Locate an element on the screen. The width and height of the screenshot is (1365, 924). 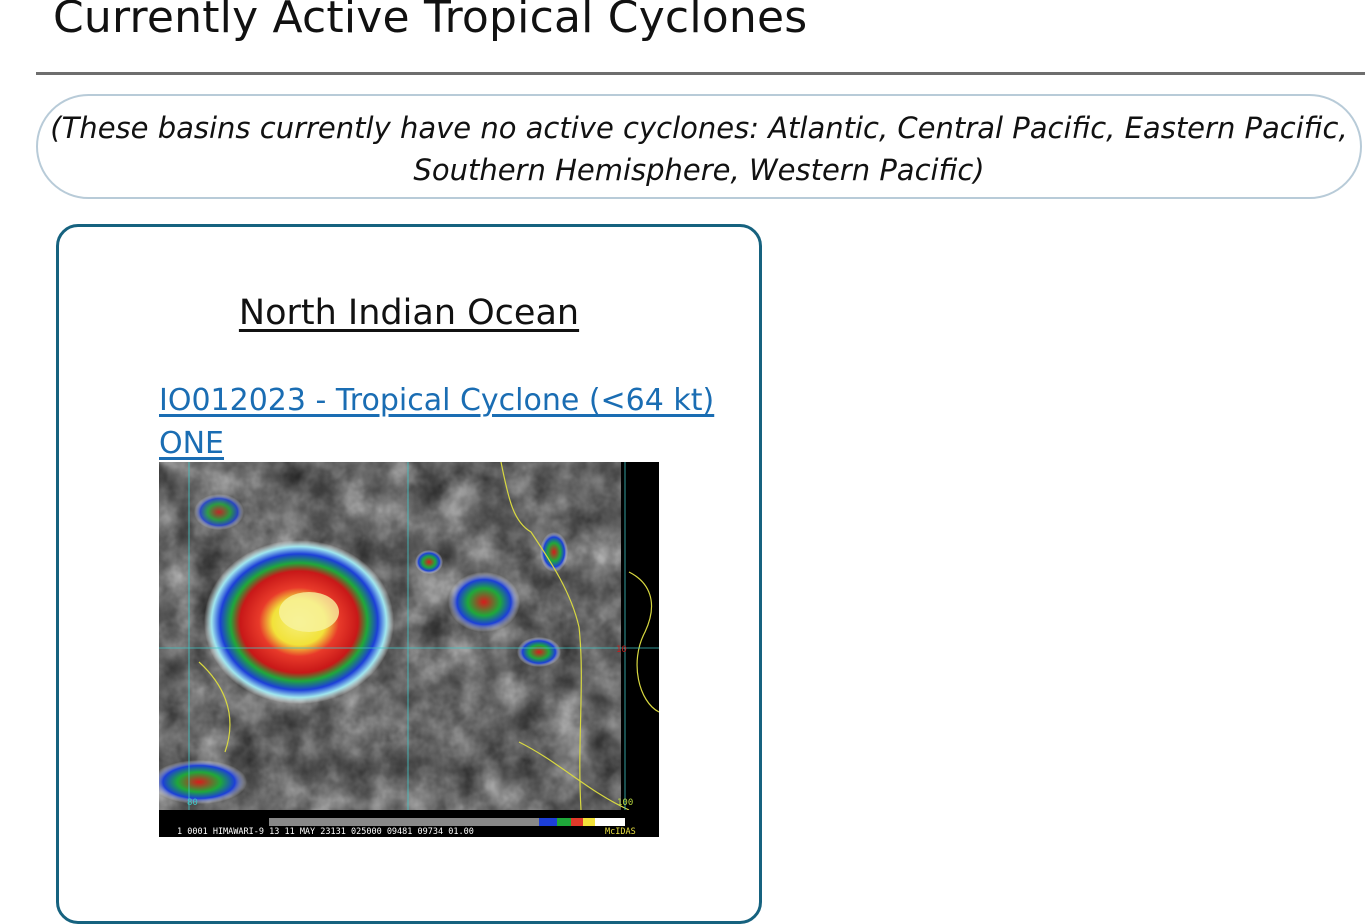
storm-eye is located at coordinates (309, 612).